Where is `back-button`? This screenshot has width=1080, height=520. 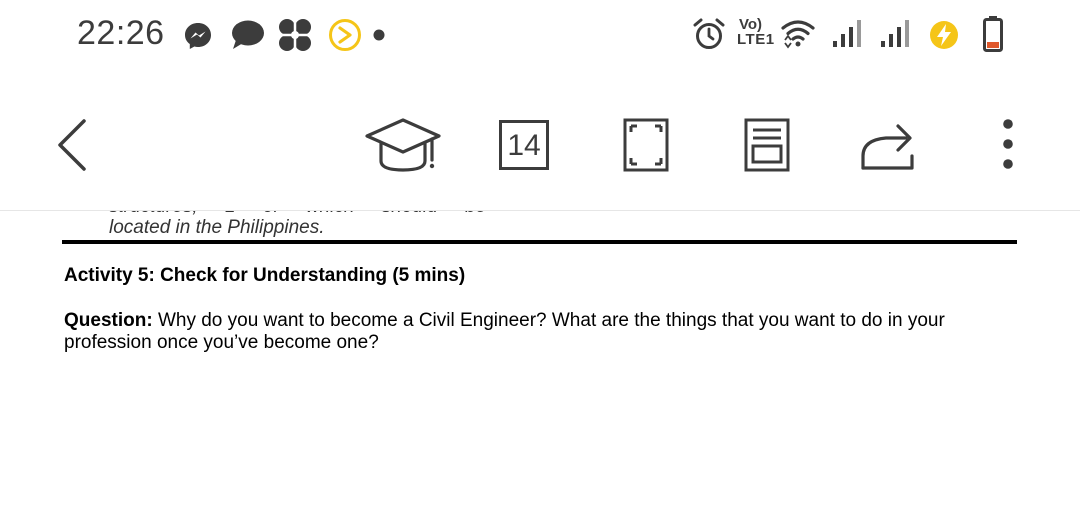
back-button is located at coordinates (72, 145).